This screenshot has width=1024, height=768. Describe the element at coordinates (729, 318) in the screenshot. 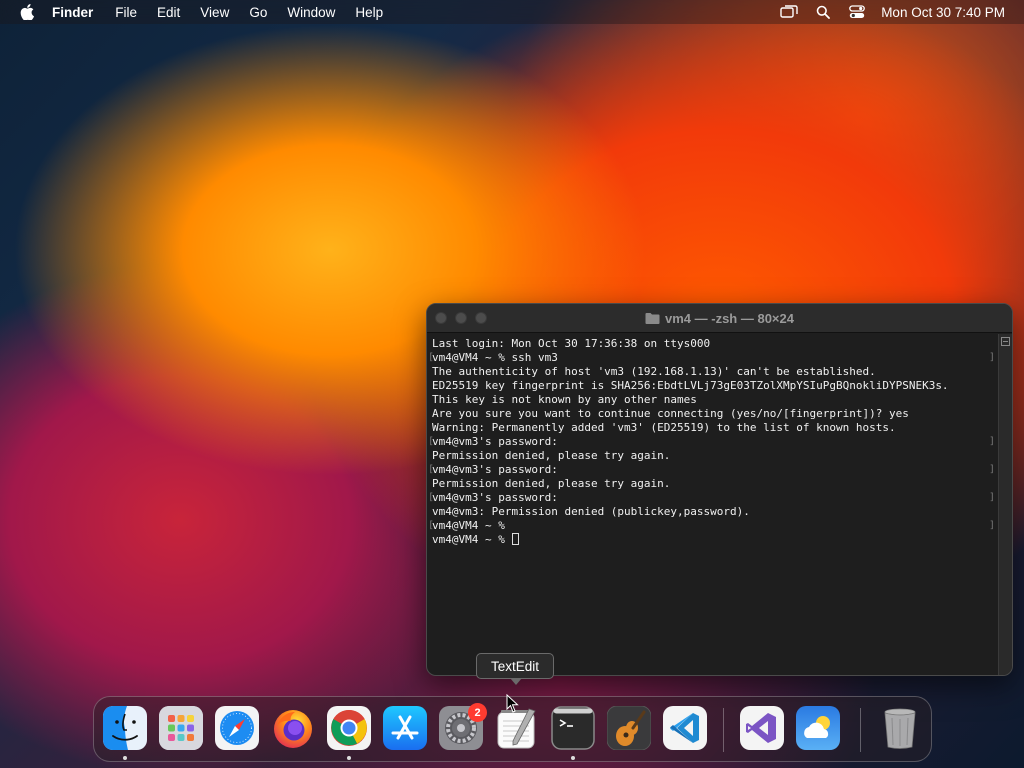

I see `terminal-title-text: vm4 — -zsh — 80×24` at that location.